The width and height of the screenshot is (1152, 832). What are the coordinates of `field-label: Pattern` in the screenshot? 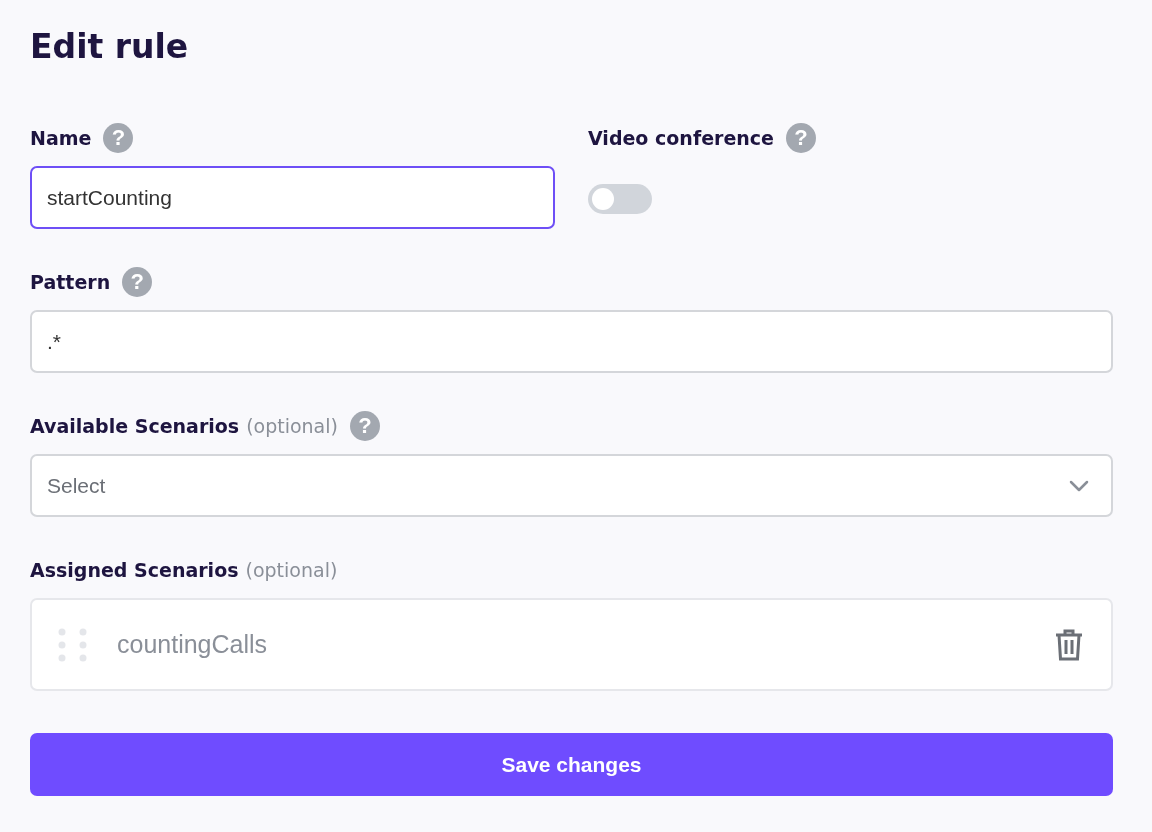 It's located at (70, 282).